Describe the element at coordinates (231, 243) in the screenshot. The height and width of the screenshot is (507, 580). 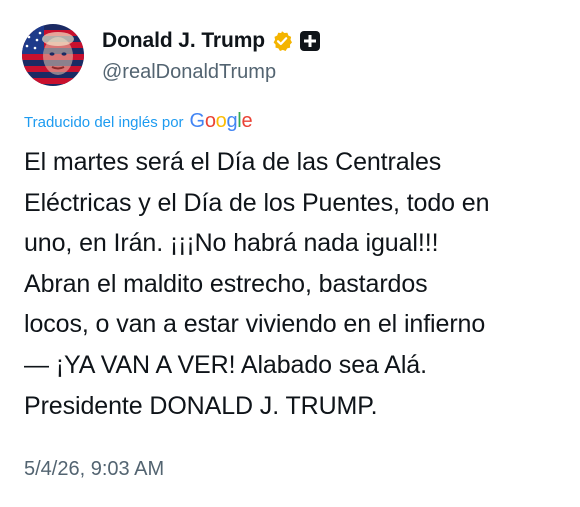
I see `post-body-line: uno, en Irán. ¡¡¡No habrá nada igual!!!` at that location.